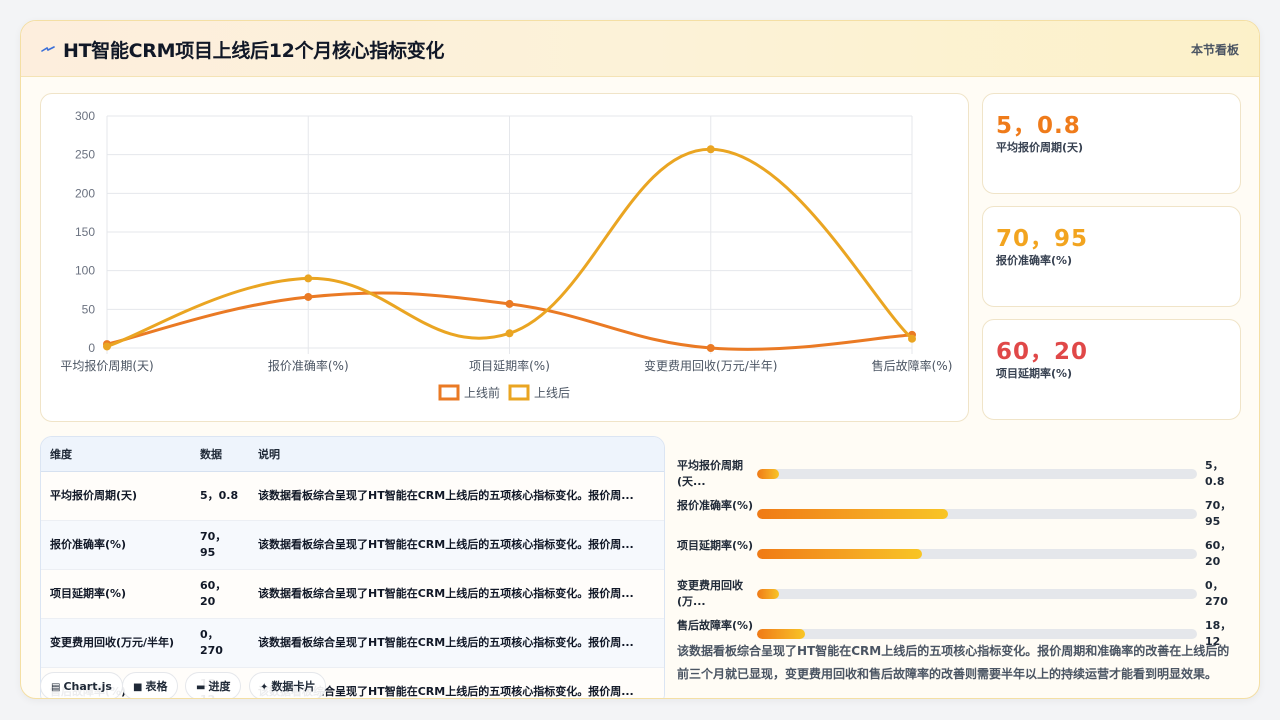 This screenshot has height=720, width=1280. Describe the element at coordinates (1111, 369) in the screenshot. I see `stat-card-delay-rate: 60，20 项目延期率(%)` at that location.